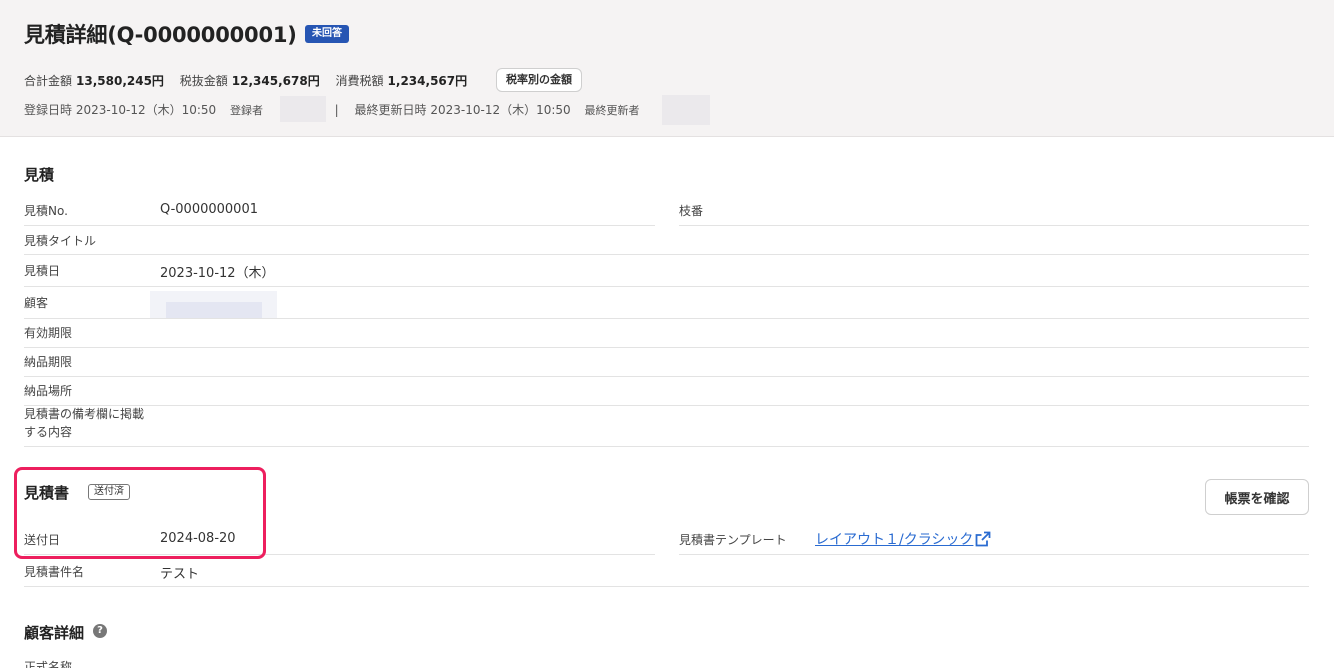  What do you see at coordinates (686, 110) in the screenshot?
I see `updated-by-value` at bounding box center [686, 110].